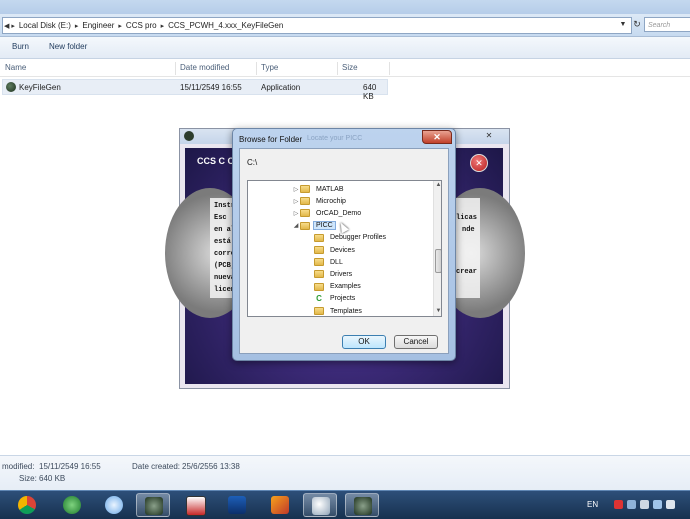  What do you see at coordinates (15, 67) in the screenshot?
I see `column-header-name: Name` at bounding box center [15, 67].